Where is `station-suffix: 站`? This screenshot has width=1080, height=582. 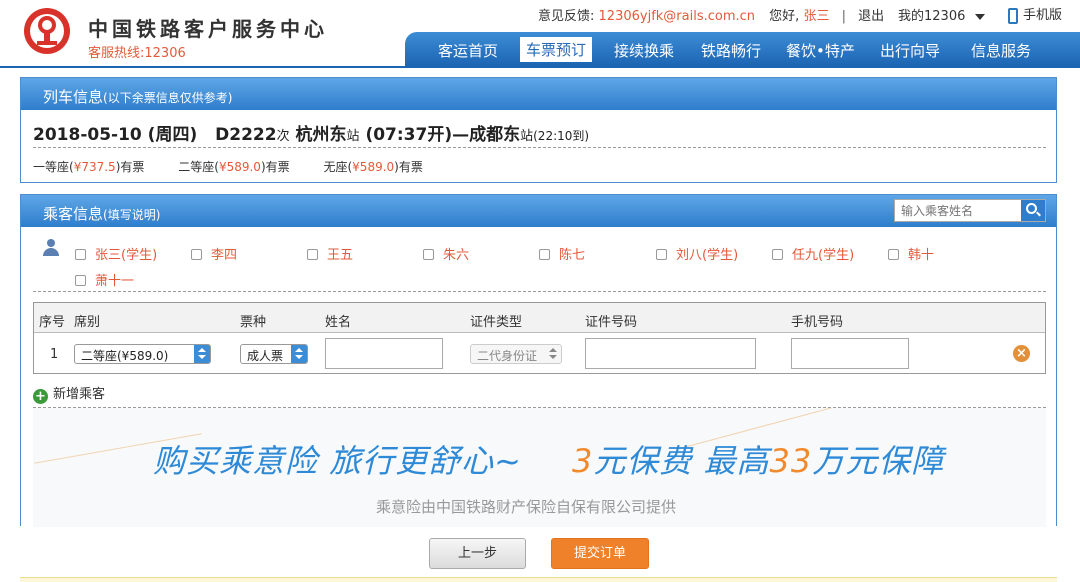 station-suffix: 站 is located at coordinates (353, 136).